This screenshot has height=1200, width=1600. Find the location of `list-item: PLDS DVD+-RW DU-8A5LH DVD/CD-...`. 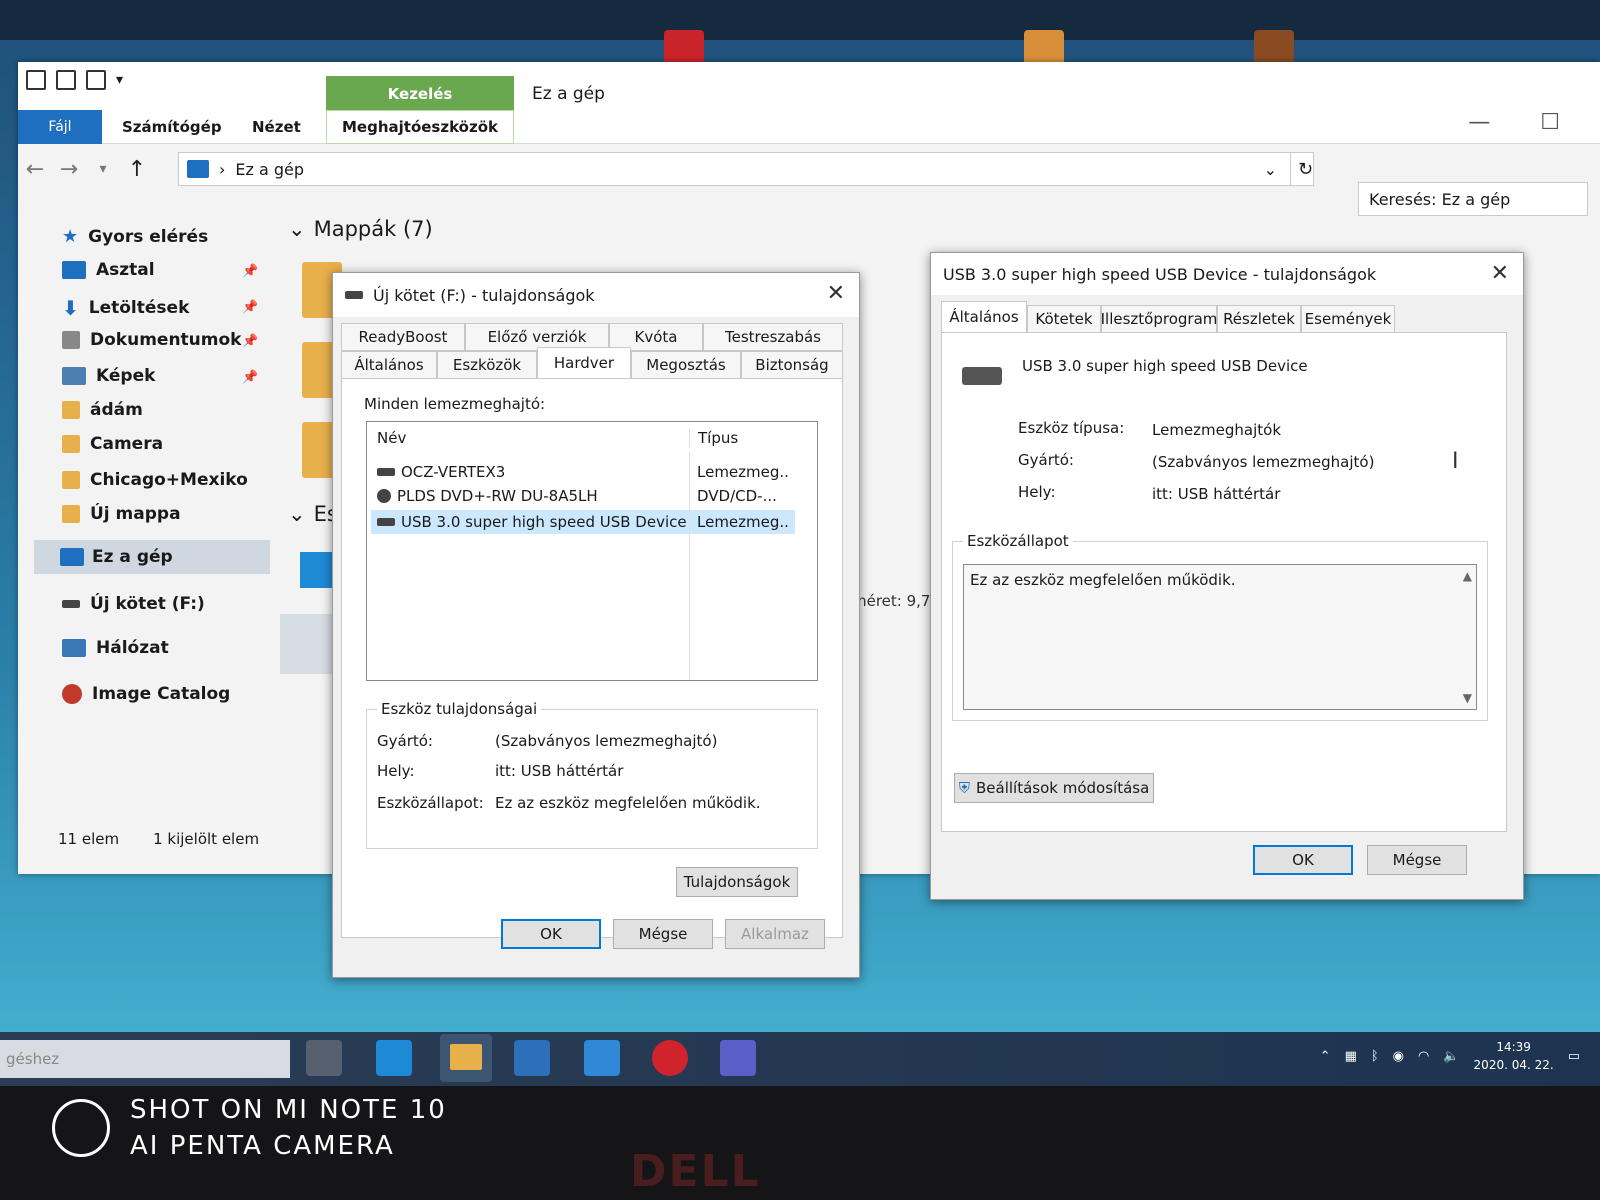

list-item: PLDS DVD+-RW DU-8A5LH DVD/CD-... is located at coordinates (583, 496).